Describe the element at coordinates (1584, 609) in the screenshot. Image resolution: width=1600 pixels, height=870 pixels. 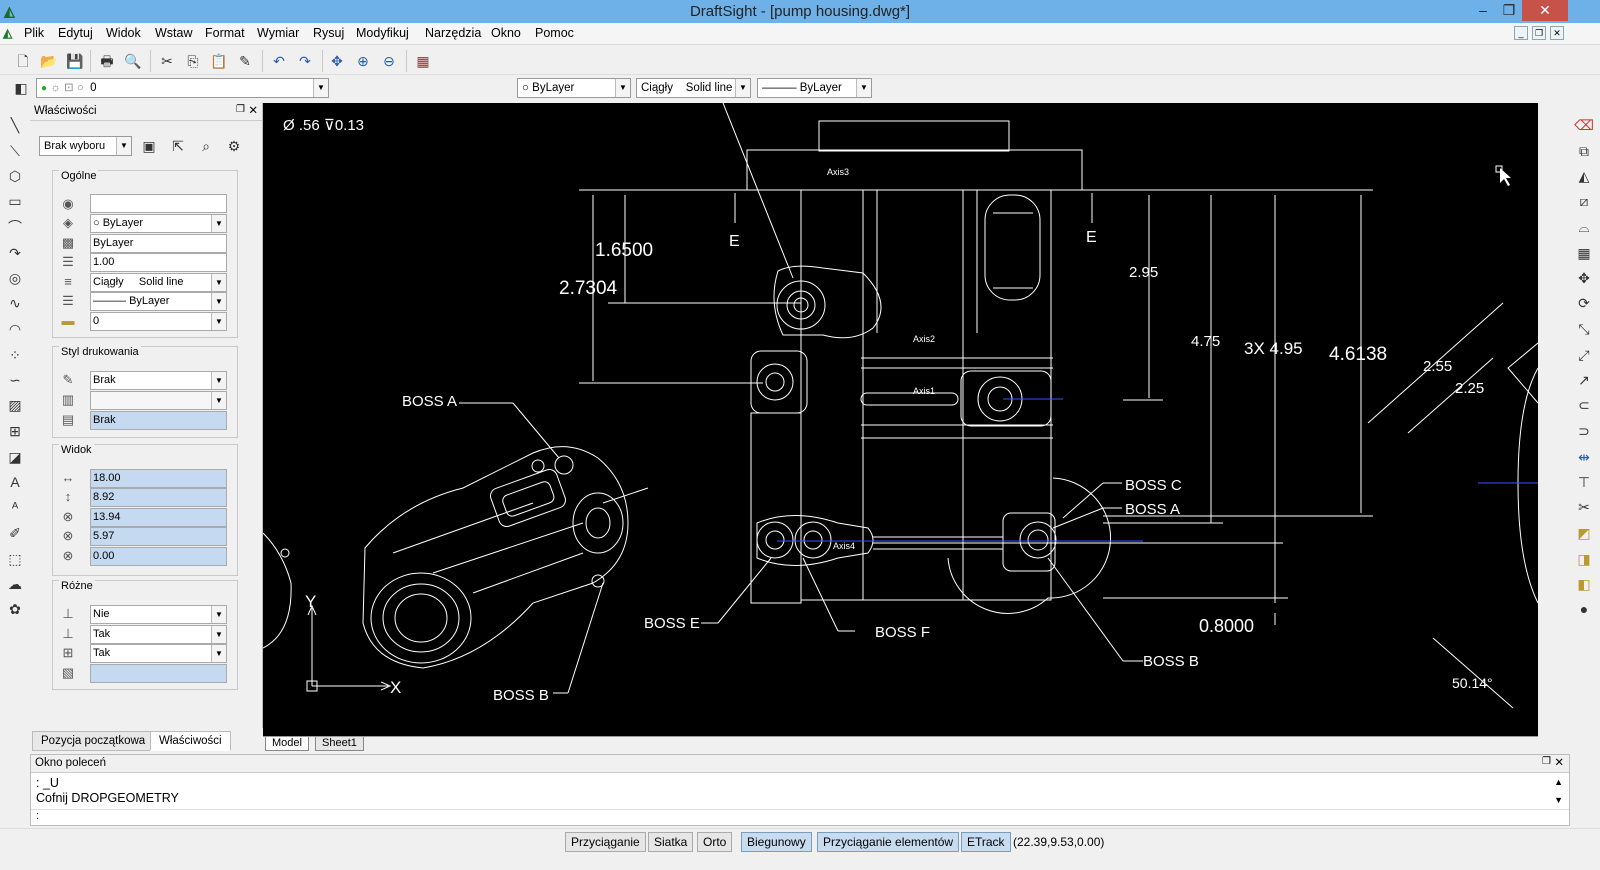
I see `explode-bomb-icon: ●` at that location.